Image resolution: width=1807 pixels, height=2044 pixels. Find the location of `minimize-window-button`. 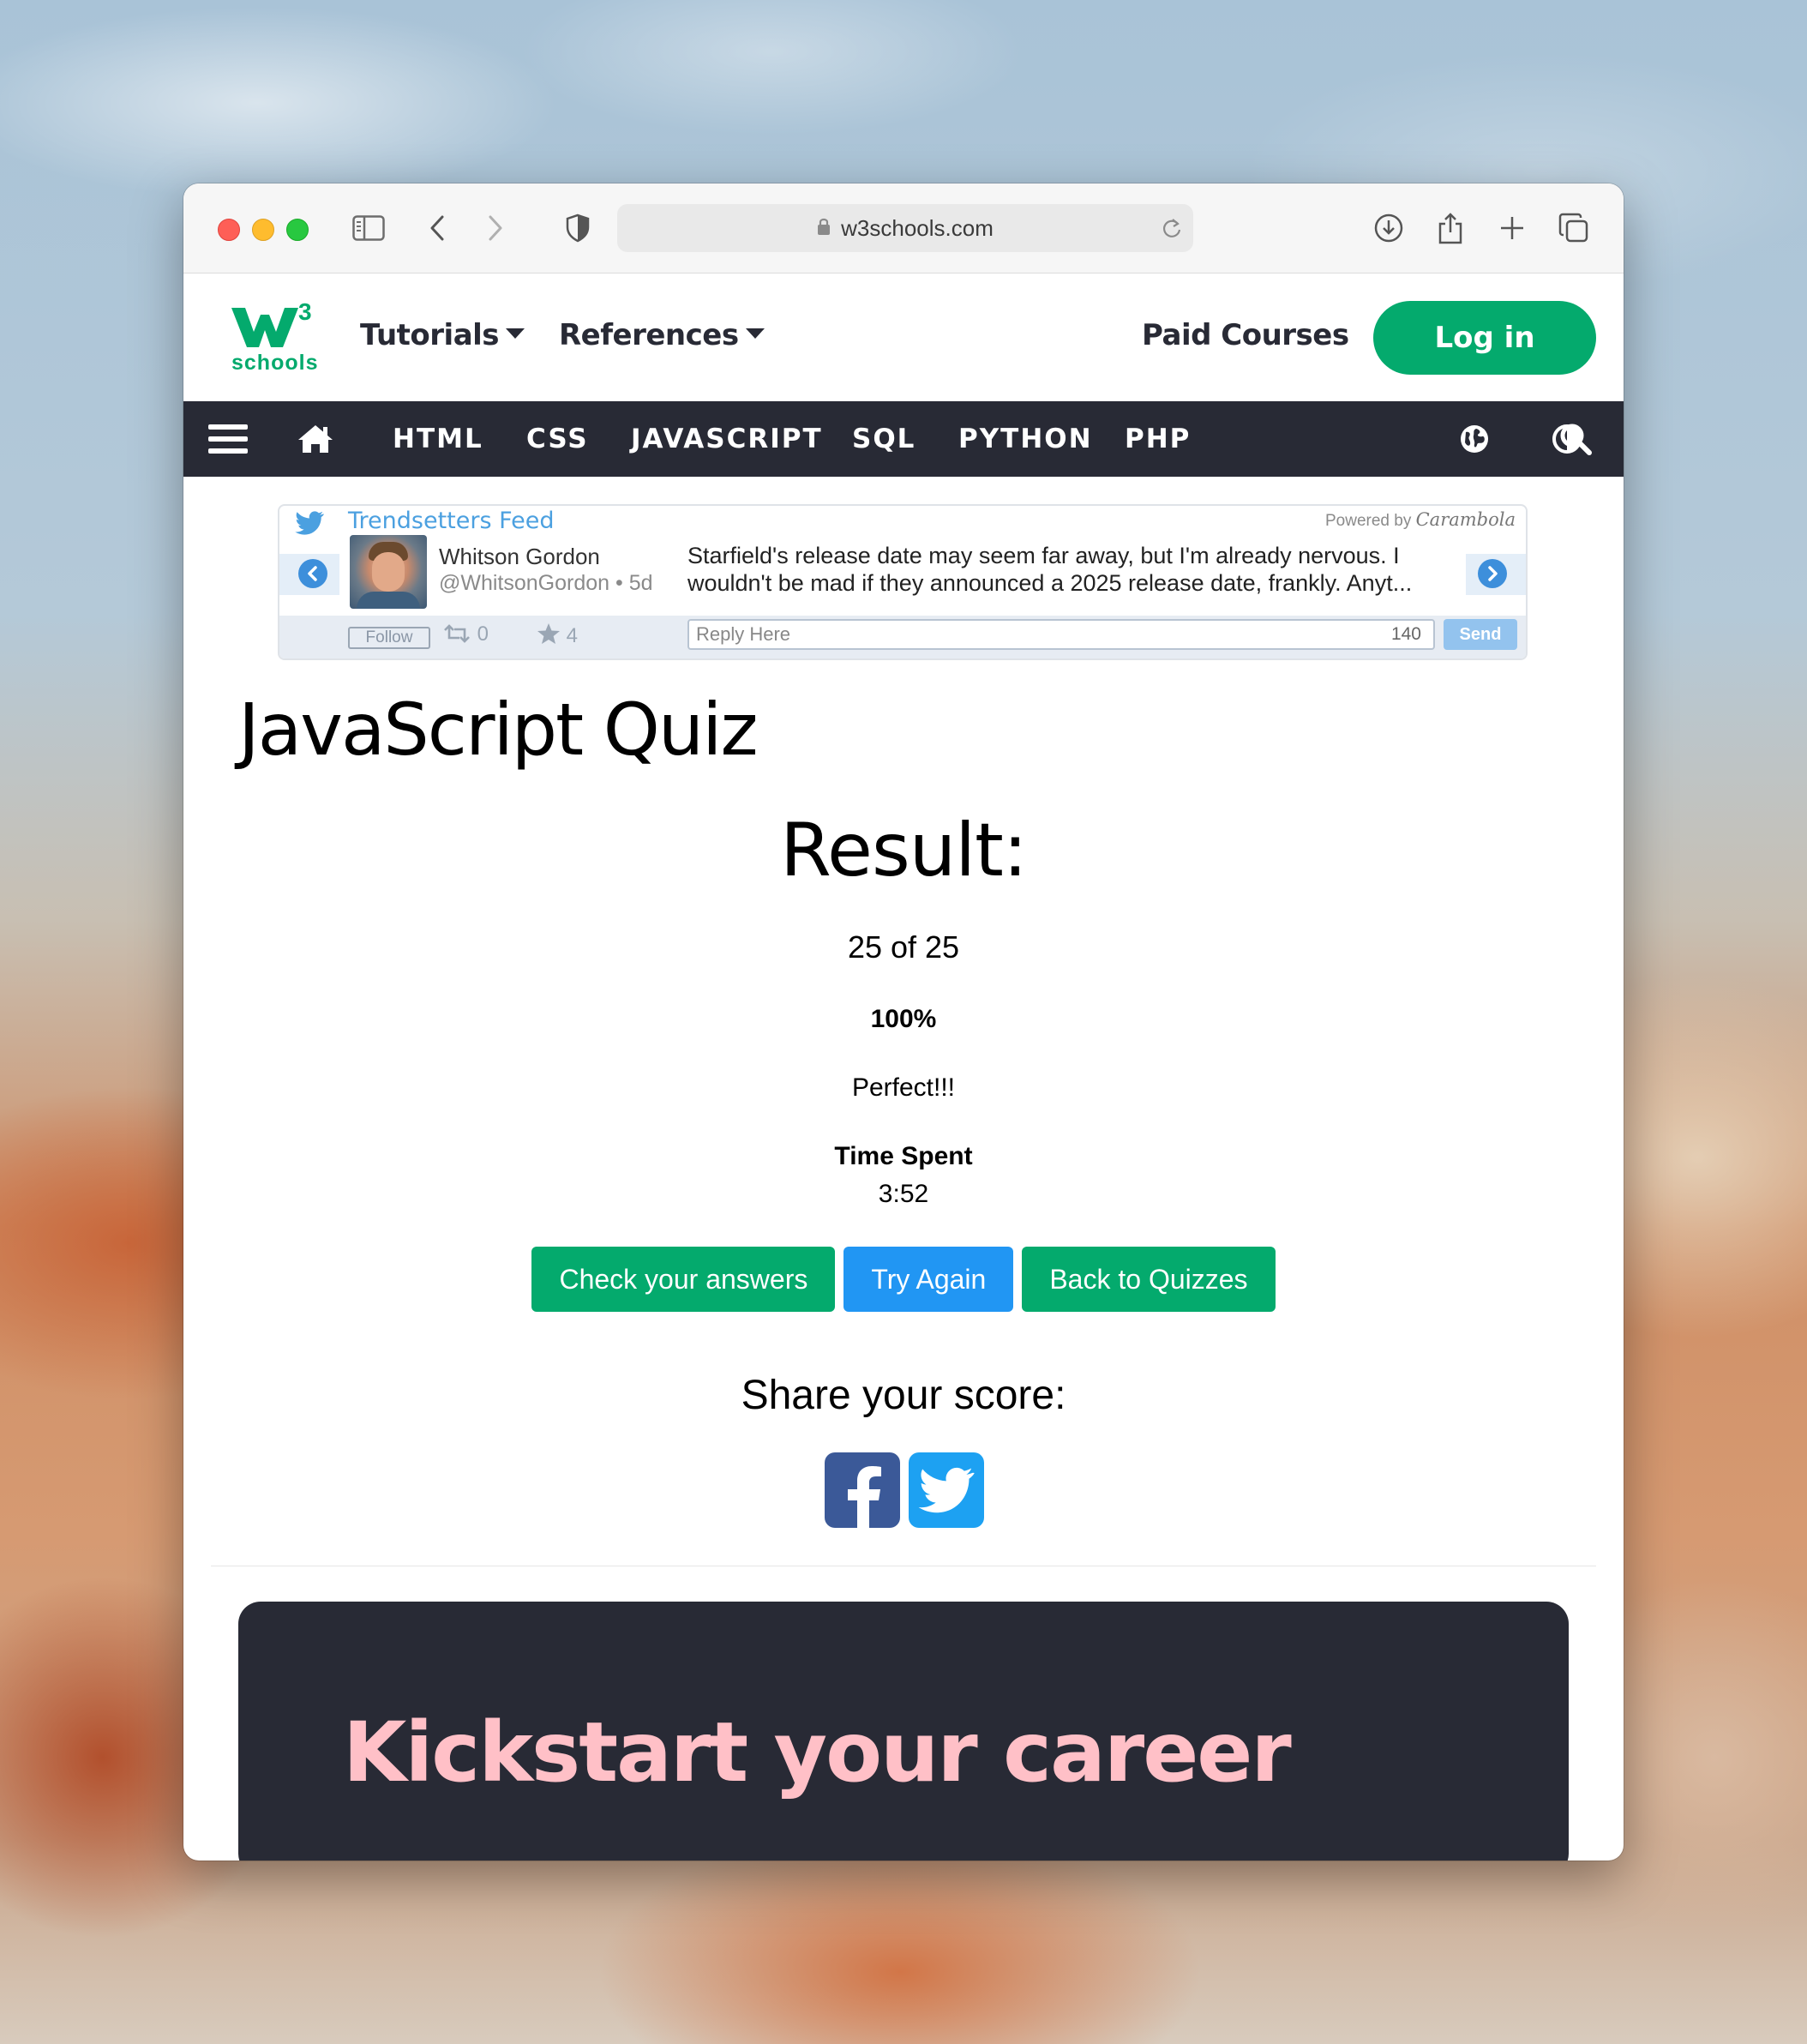

minimize-window-button is located at coordinates (263, 230).